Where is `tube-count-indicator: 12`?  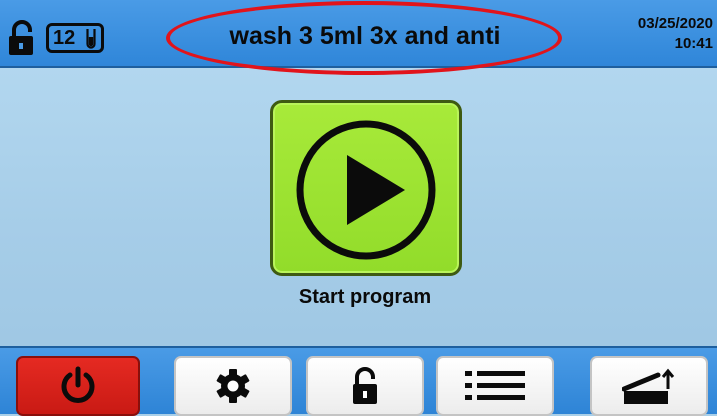 tube-count-indicator: 12 is located at coordinates (75, 38).